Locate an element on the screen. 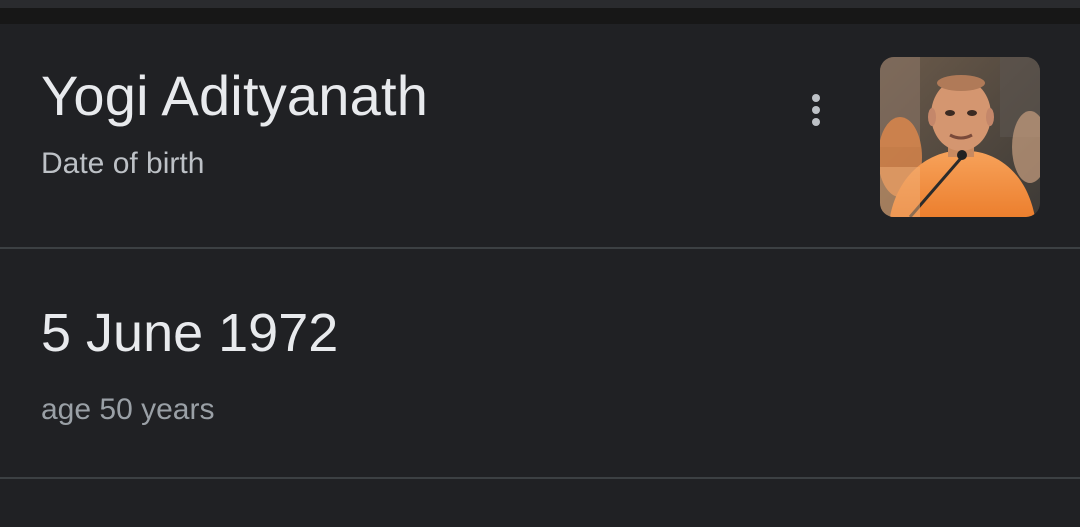  person-photo is located at coordinates (960, 137).